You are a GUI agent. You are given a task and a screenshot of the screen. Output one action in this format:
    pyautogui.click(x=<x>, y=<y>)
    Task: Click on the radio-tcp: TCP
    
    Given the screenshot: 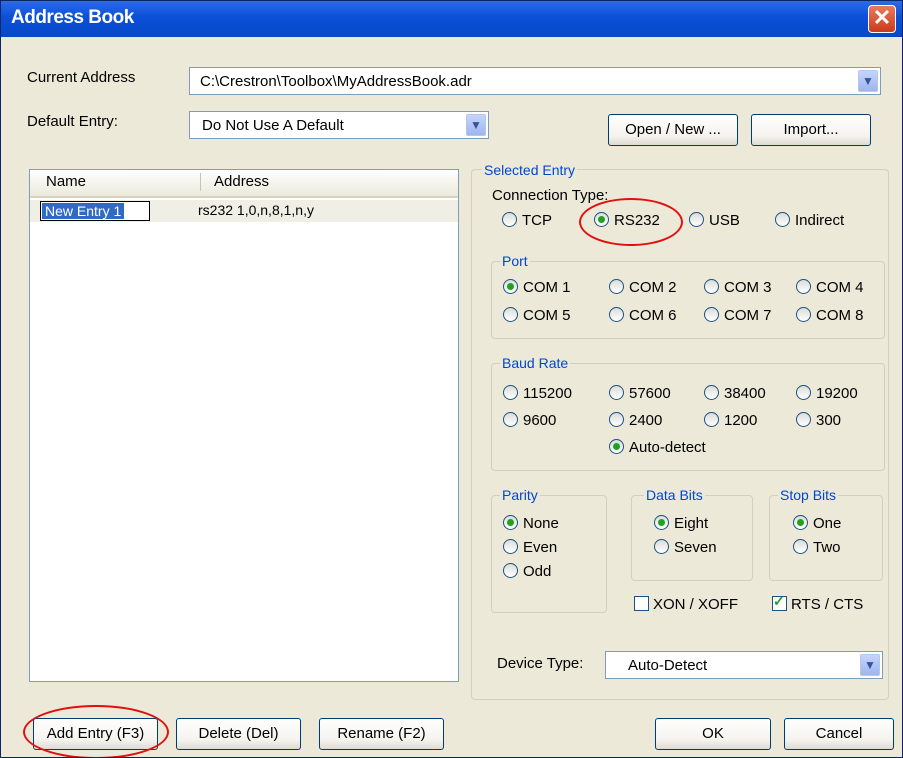 What is the action you would take?
    pyautogui.click(x=527, y=222)
    